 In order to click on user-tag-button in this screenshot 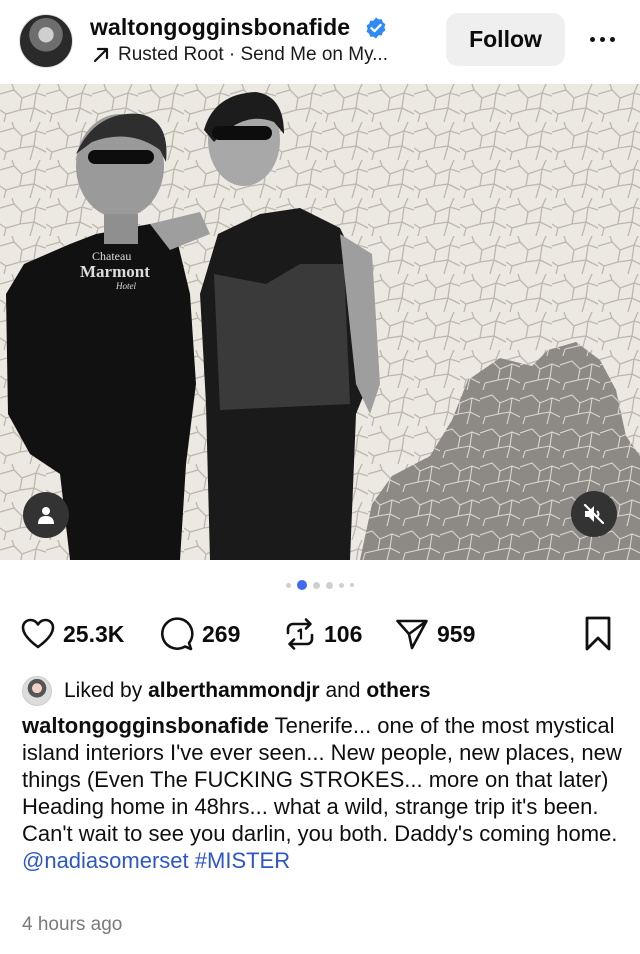, I will do `click(46, 515)`.